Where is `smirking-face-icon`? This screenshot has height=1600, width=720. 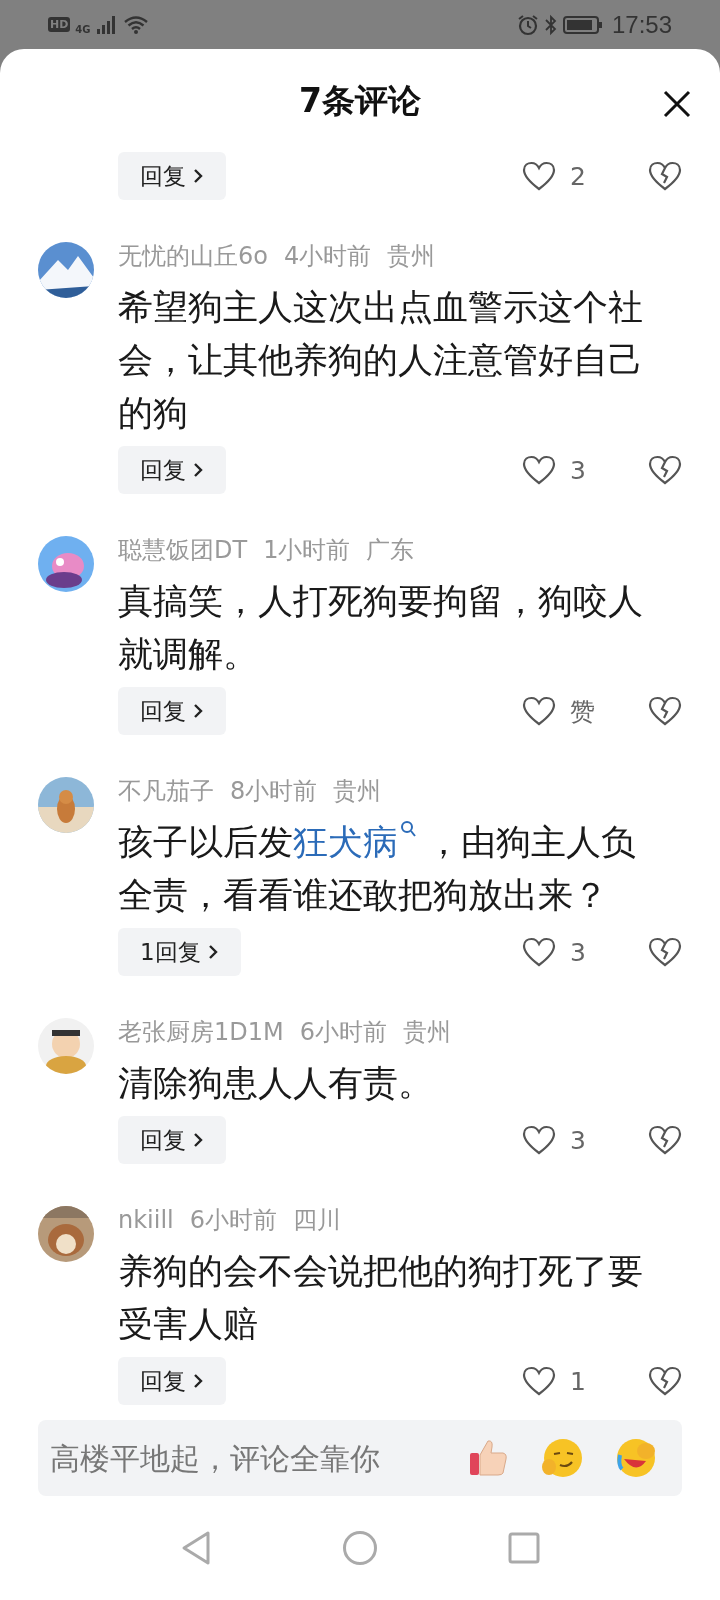
smirking-face-icon is located at coordinates (562, 1458).